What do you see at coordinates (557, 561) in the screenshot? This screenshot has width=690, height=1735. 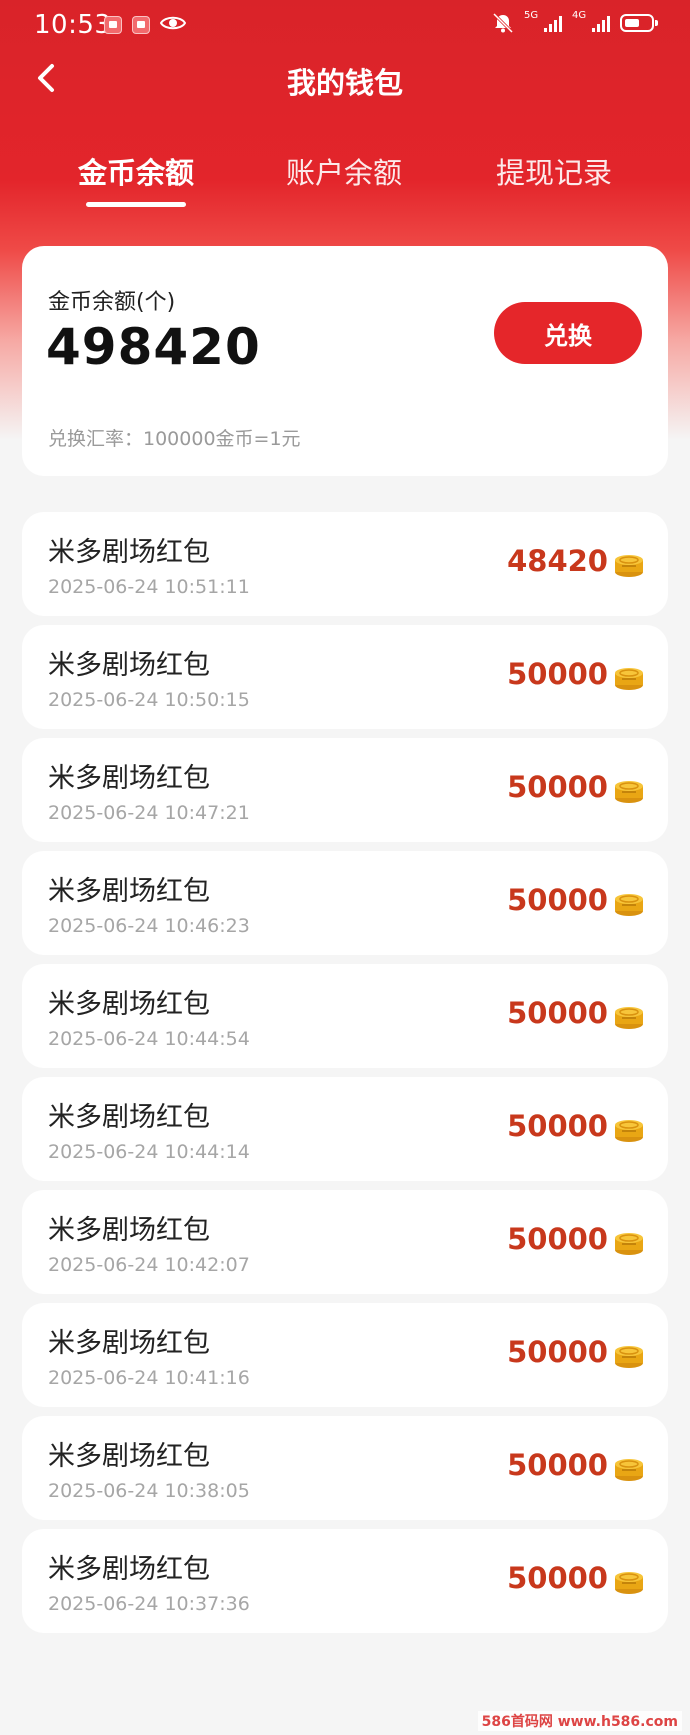 I see `record-amount: 48420` at bounding box center [557, 561].